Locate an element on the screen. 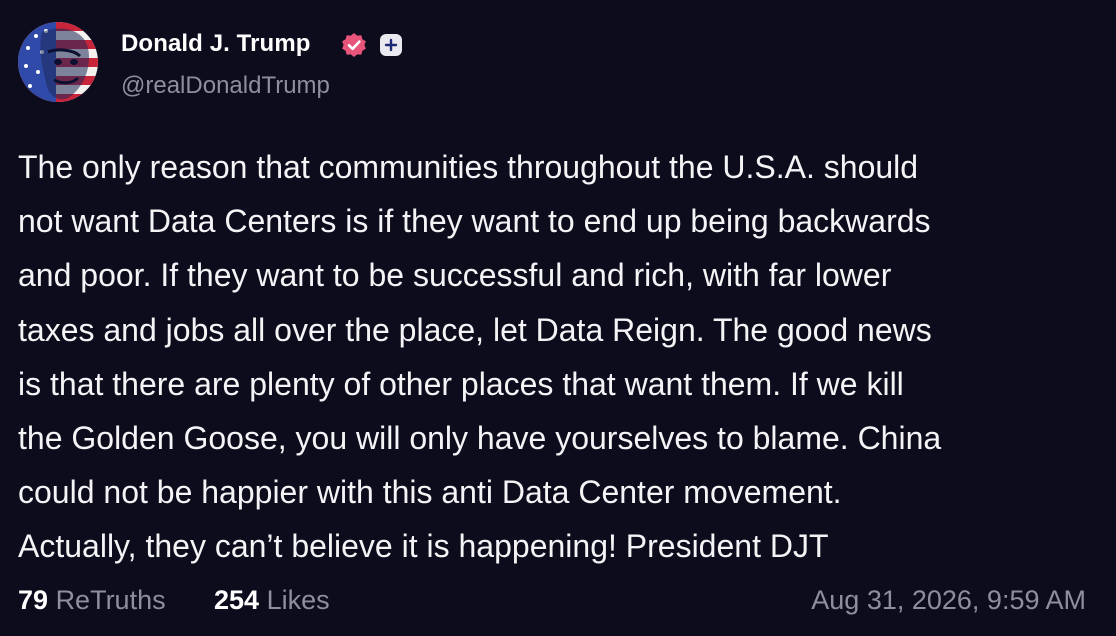  flag-portrait-avatar-icon is located at coordinates (58, 62).